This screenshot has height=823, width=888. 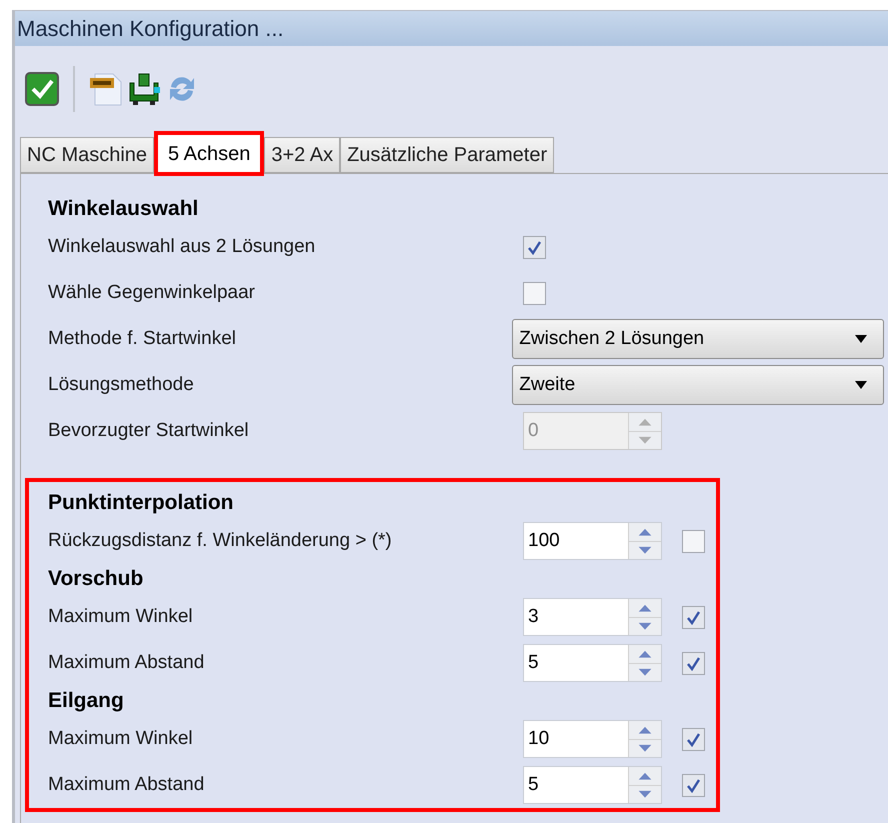 I want to click on field-label: Winkelauswahl aus 2 Lösungen, so click(x=182, y=246).